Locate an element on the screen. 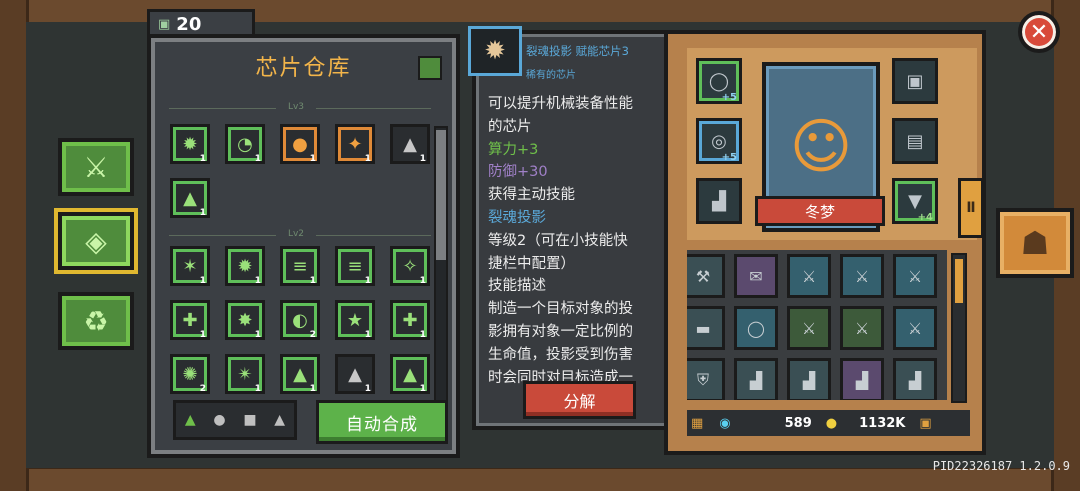  inventory-item: ✉ is located at coordinates (756, 276).